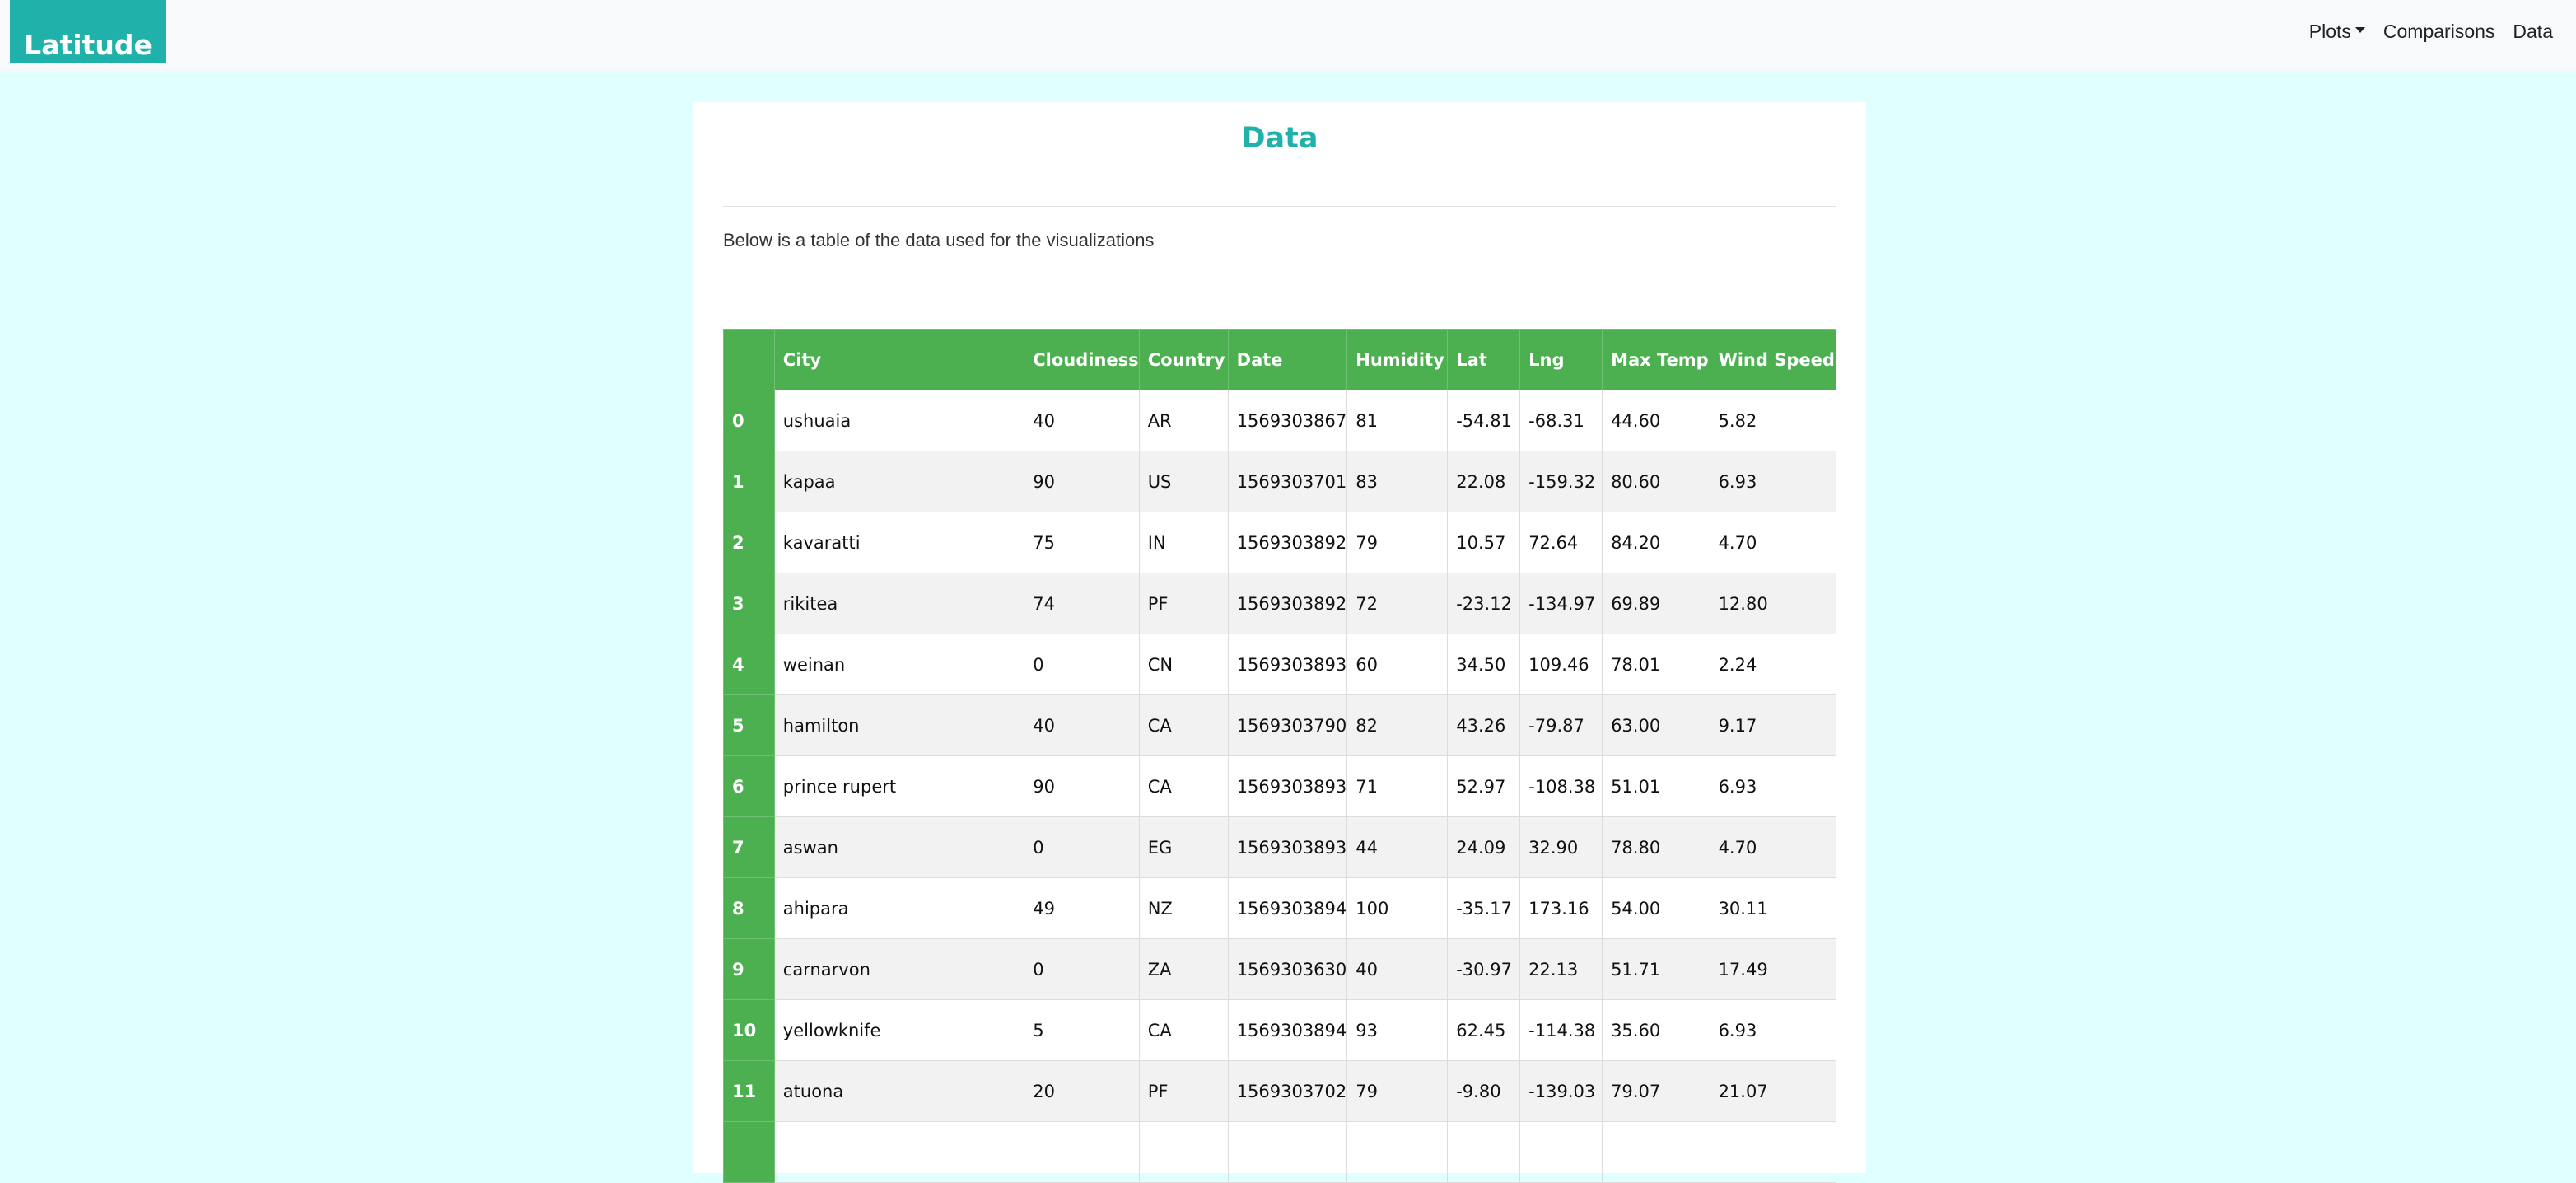 The image size is (2576, 1183). I want to click on cell-cloudiness: 40, so click(1082, 725).